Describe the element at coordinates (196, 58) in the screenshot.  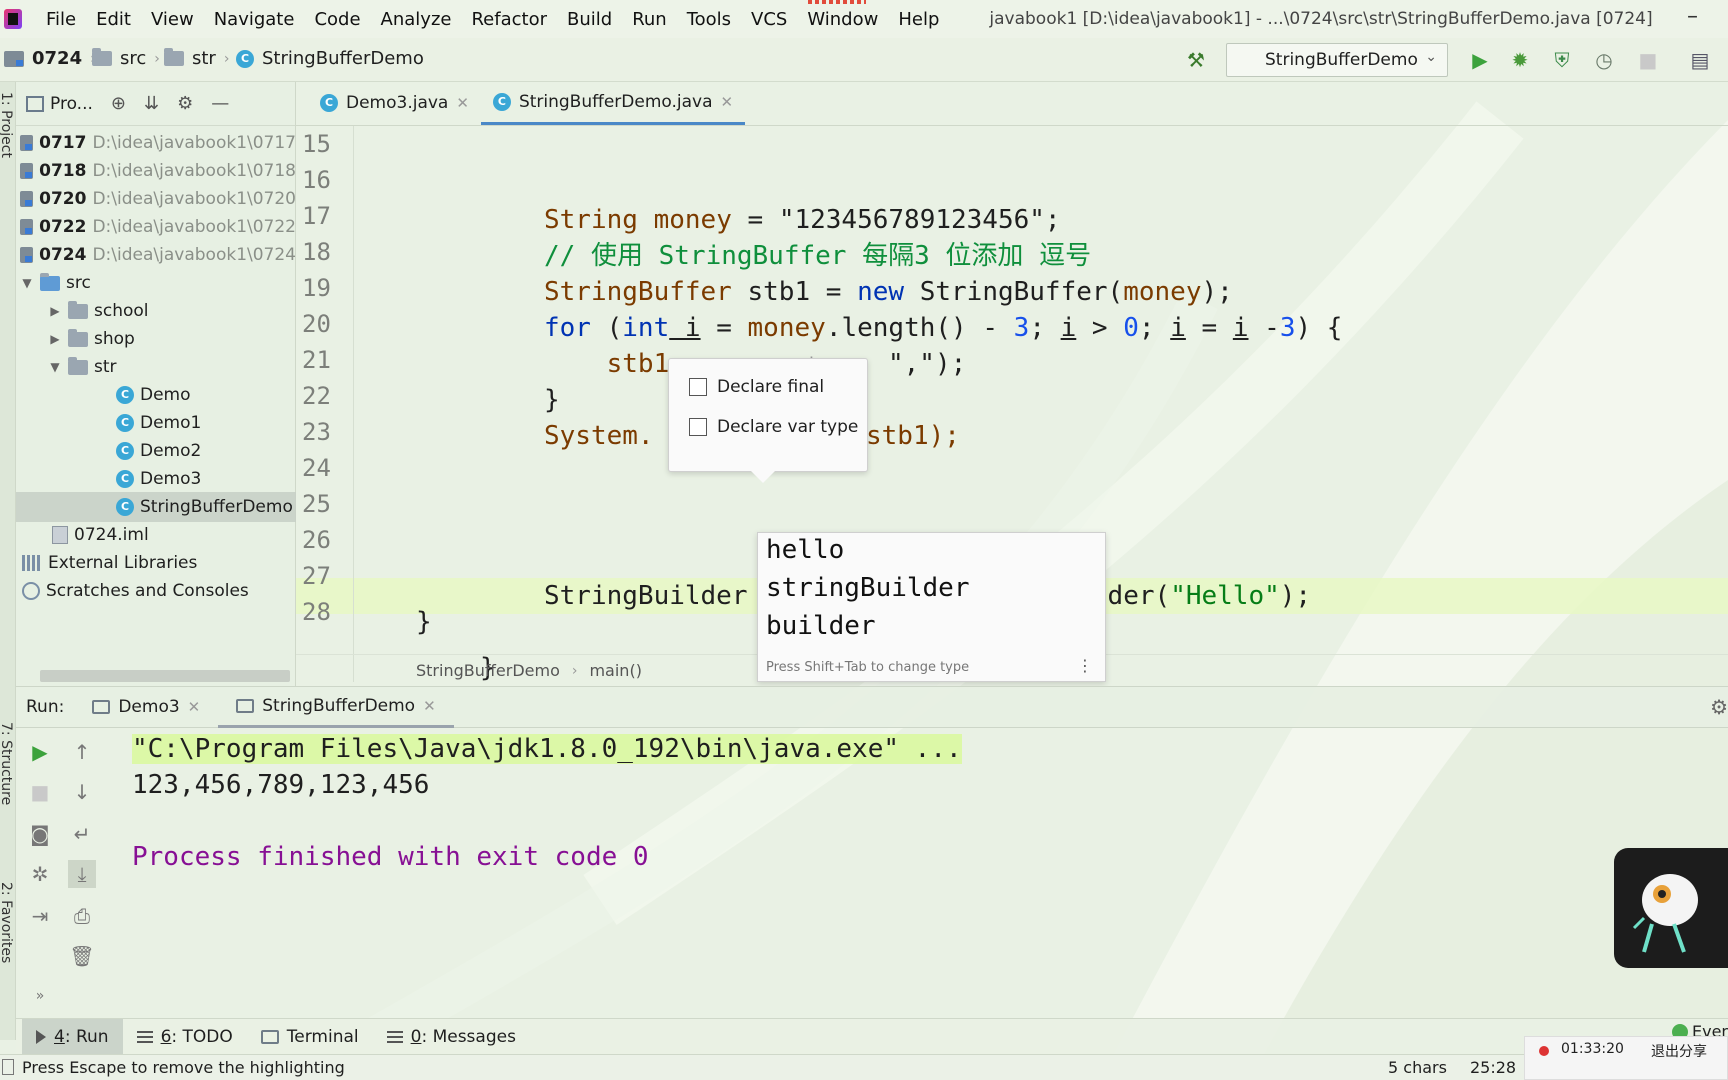
I see `breadcrumb-str: str ›` at that location.